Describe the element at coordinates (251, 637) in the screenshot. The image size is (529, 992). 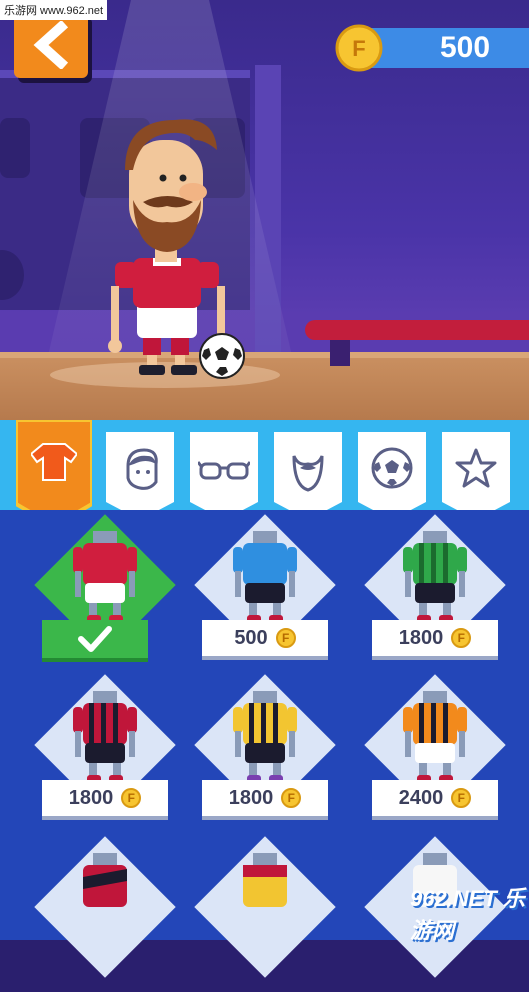
I see `price-value: 500` at that location.